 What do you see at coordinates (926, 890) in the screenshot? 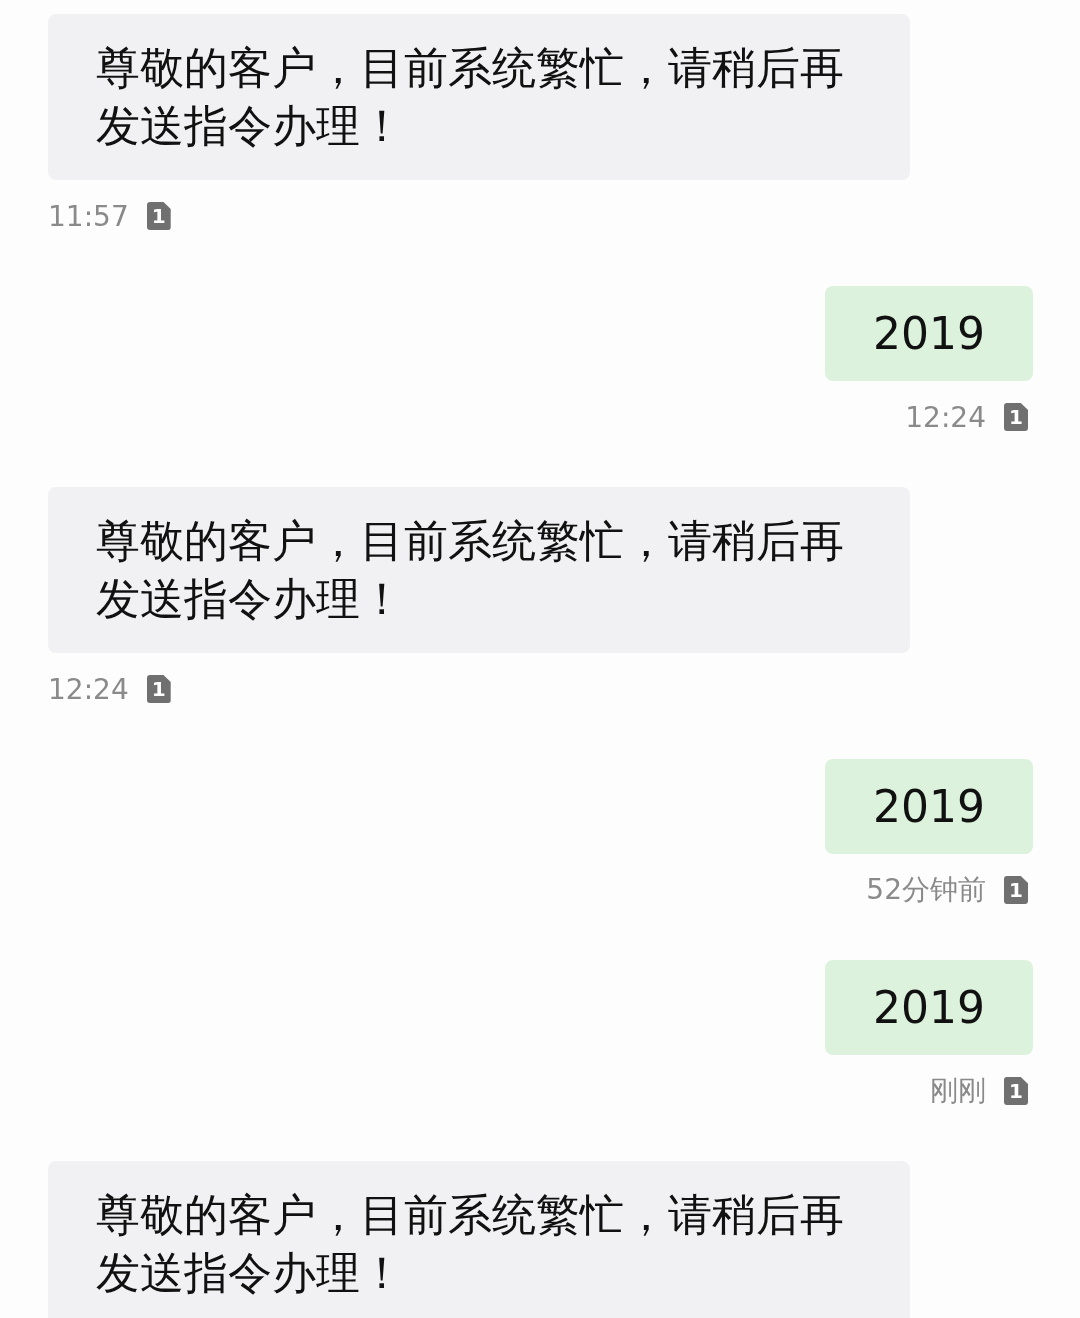
I see `message-time: 52分钟前` at bounding box center [926, 890].